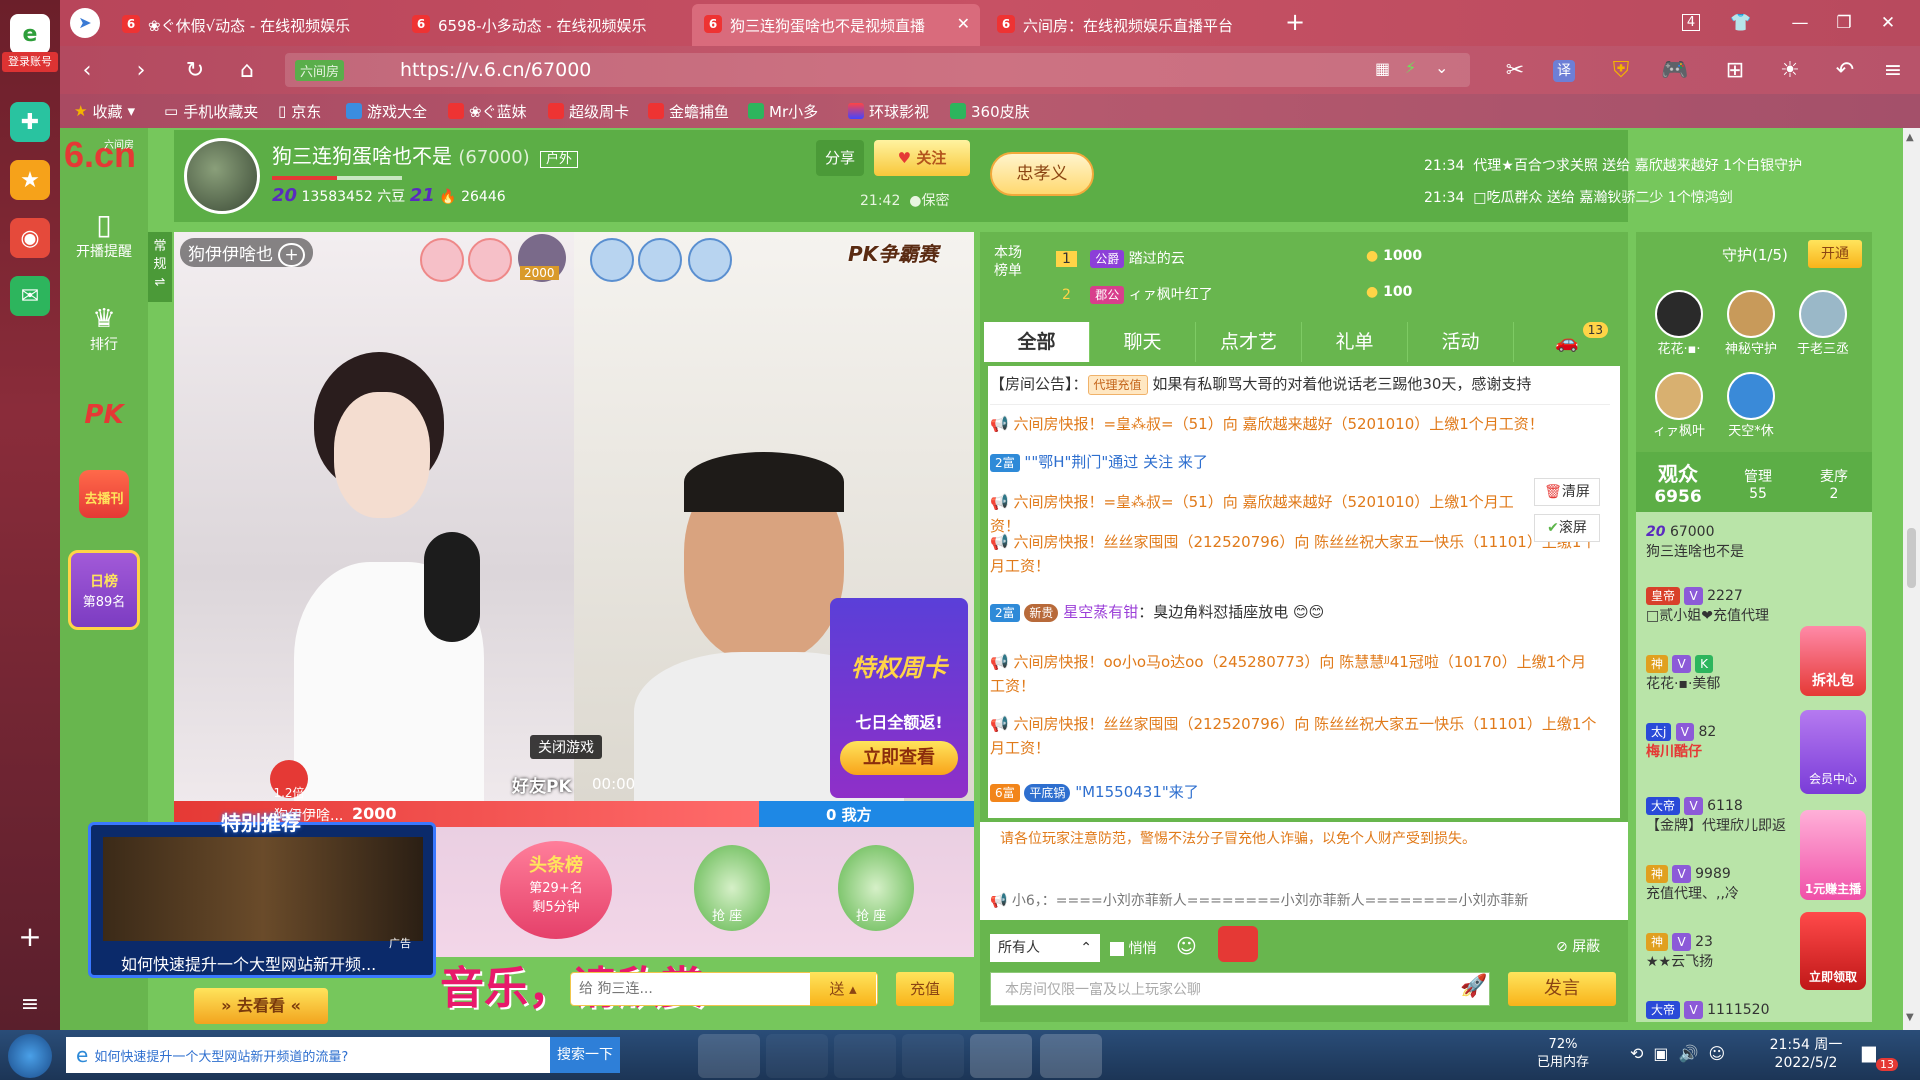 This screenshot has width=1920, height=1080. I want to click on bookmark-skin: 360皮肤, so click(990, 111).